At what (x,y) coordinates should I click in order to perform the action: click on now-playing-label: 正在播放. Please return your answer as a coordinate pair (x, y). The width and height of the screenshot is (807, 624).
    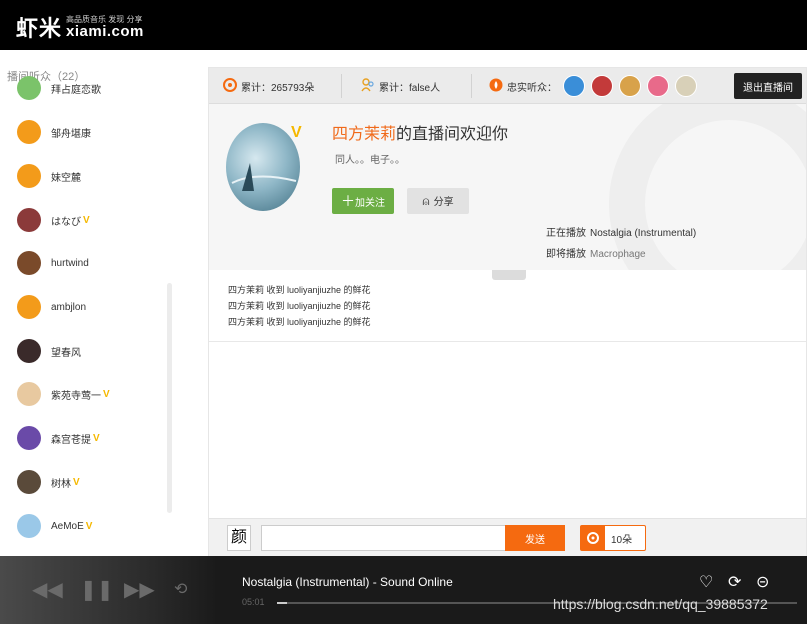
    Looking at the image, I should click on (566, 233).